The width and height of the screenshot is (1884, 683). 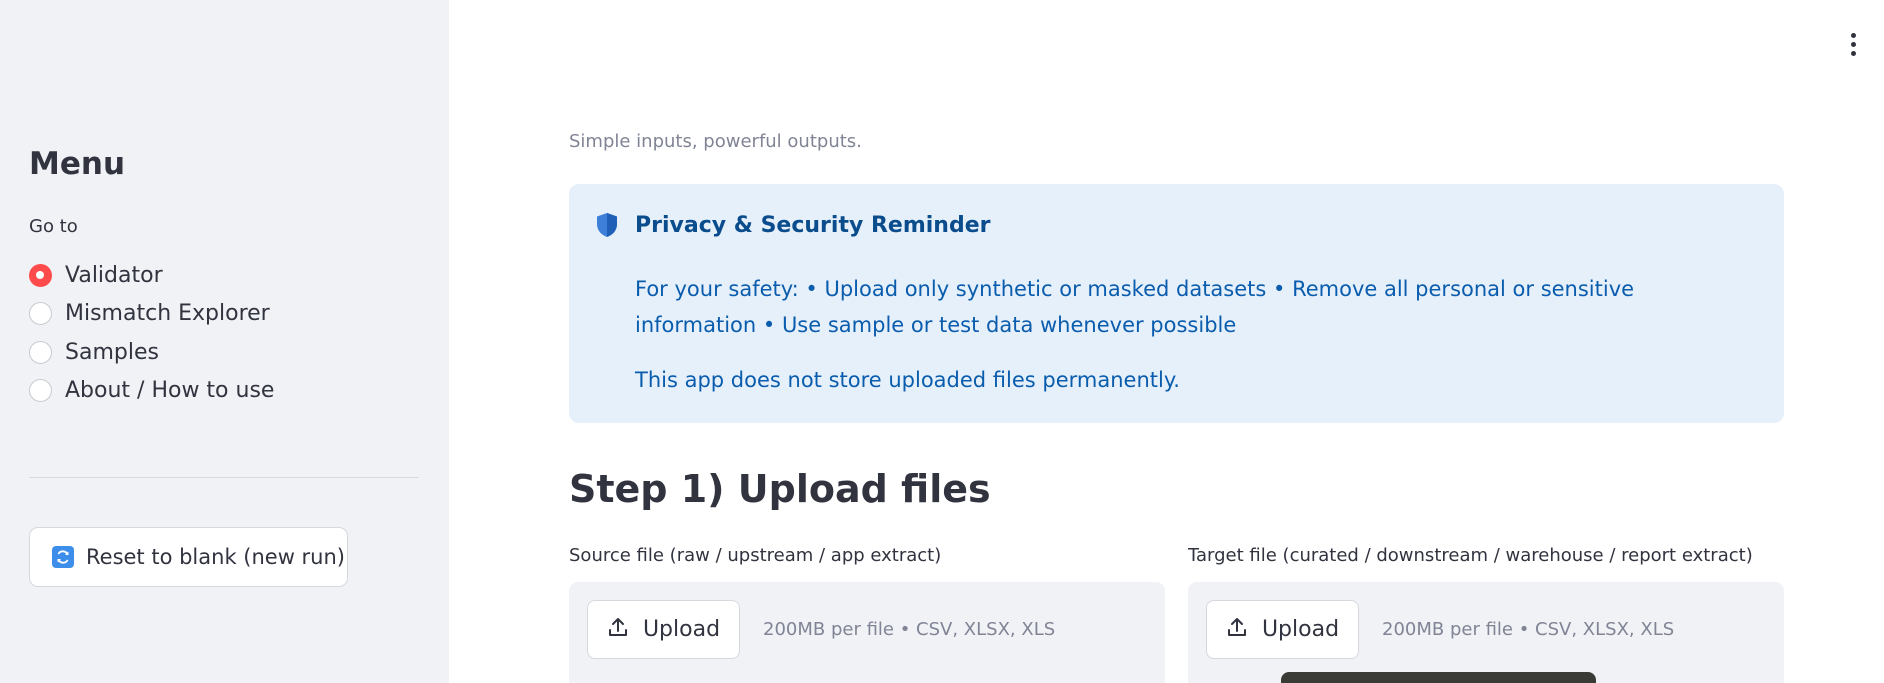 What do you see at coordinates (780, 489) in the screenshot?
I see `step-heading: Step 1) Upload files` at bounding box center [780, 489].